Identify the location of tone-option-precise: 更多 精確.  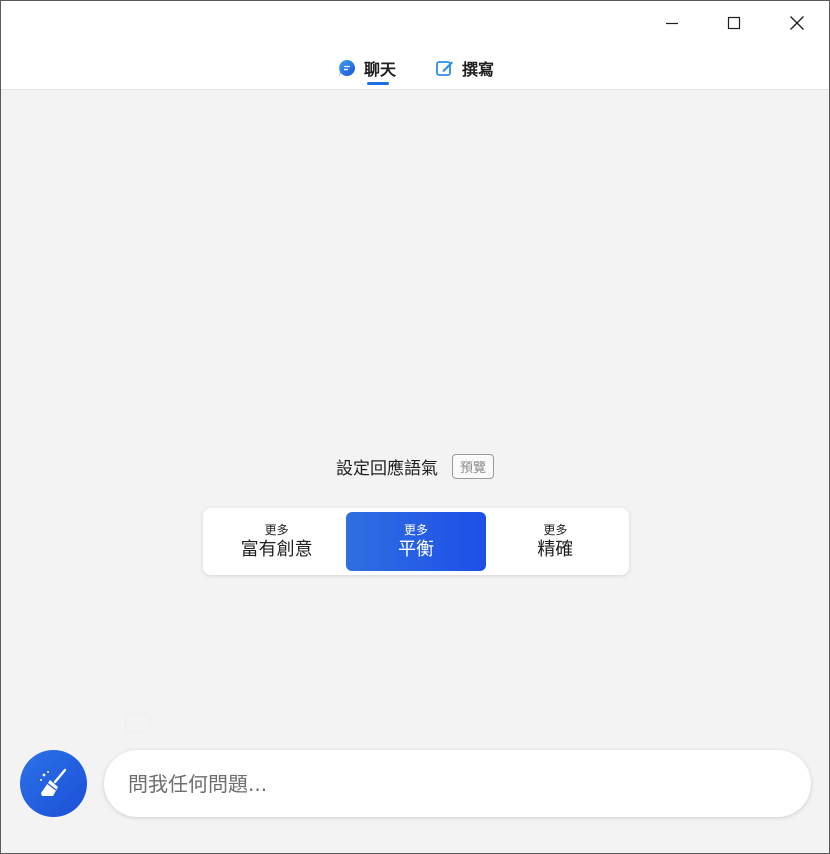
(555, 541).